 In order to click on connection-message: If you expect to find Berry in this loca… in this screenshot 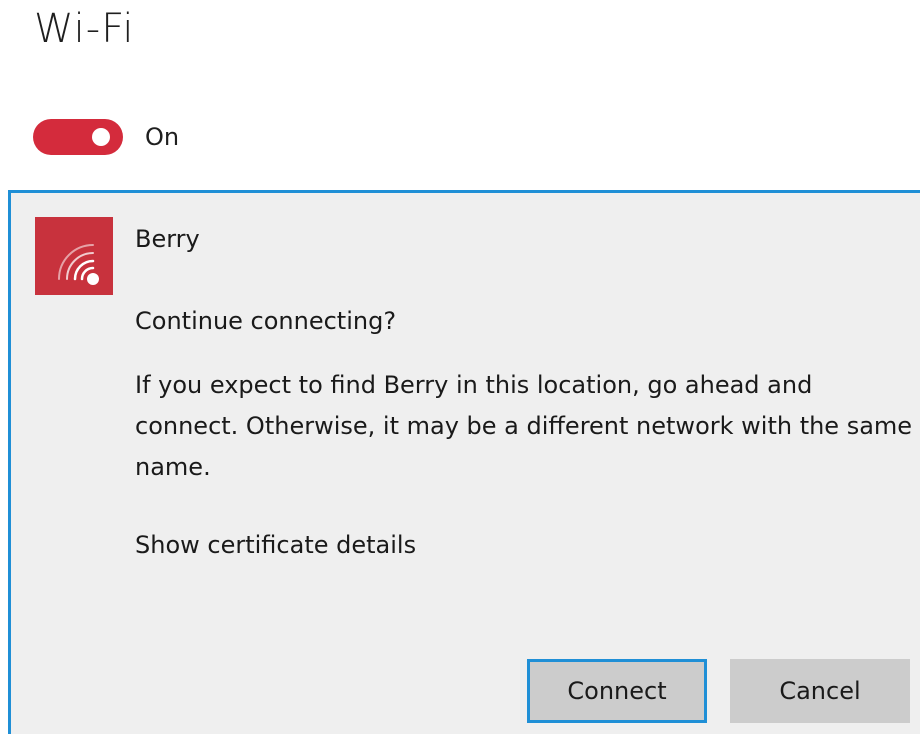, I will do `click(524, 426)`.